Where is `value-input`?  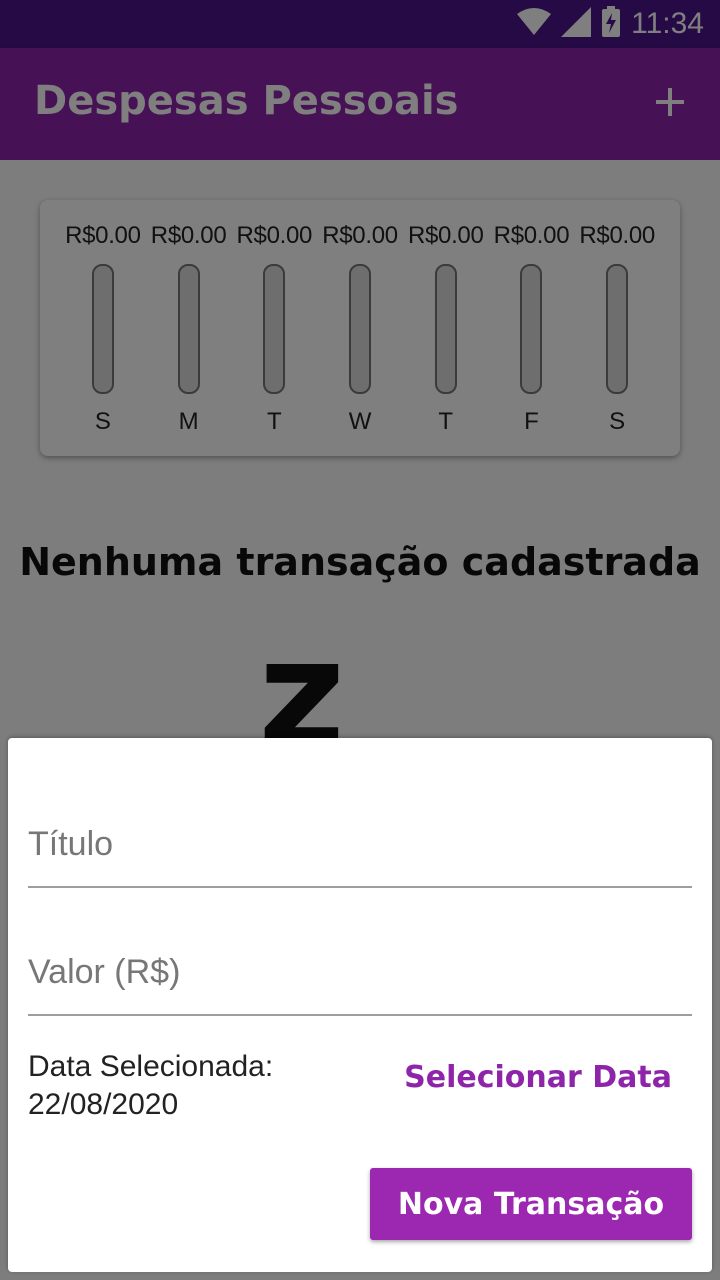
value-input is located at coordinates (360, 972).